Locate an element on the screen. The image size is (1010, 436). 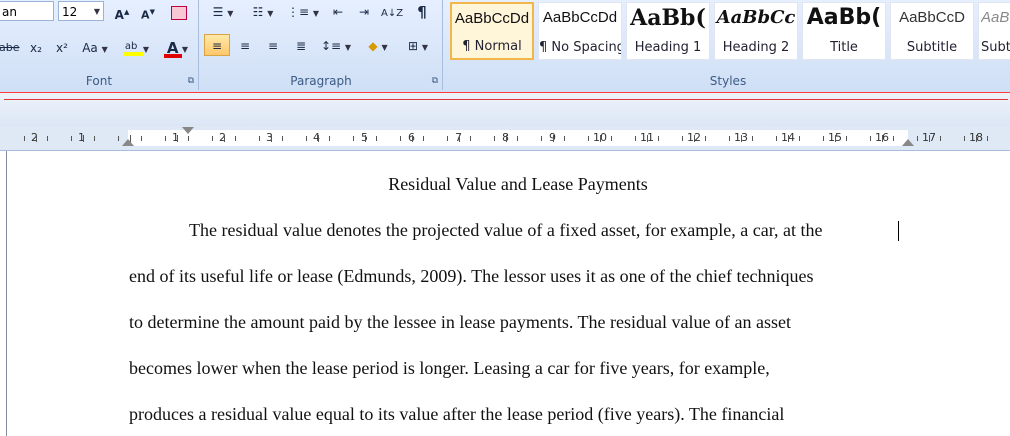
superscript-label: x² is located at coordinates (62, 48).